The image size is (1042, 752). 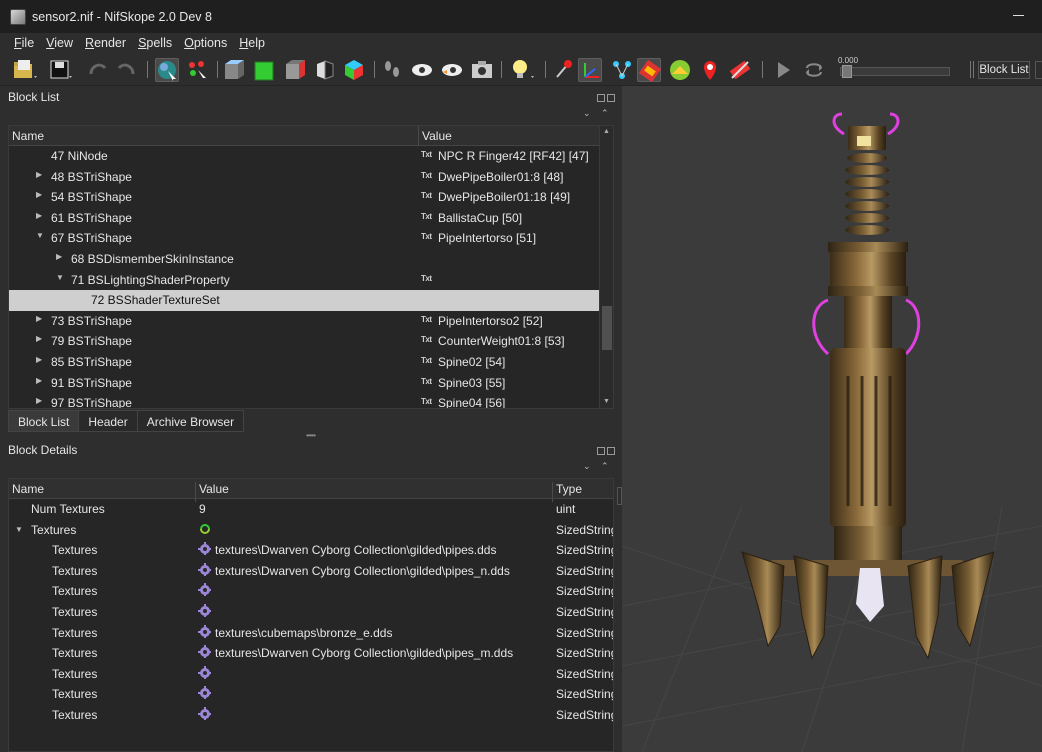 What do you see at coordinates (198, 70) in the screenshot?
I see `select-vertices-icon` at bounding box center [198, 70].